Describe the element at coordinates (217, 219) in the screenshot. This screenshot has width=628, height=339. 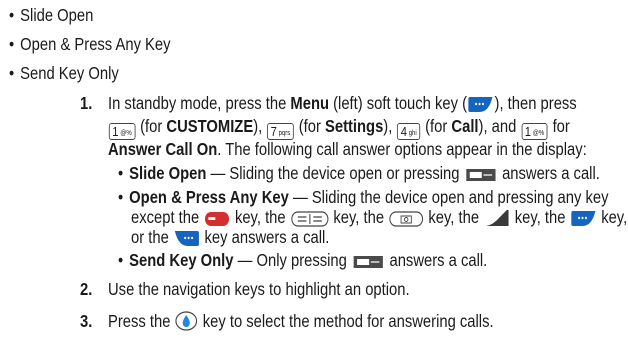
I see `end-key-icon` at that location.